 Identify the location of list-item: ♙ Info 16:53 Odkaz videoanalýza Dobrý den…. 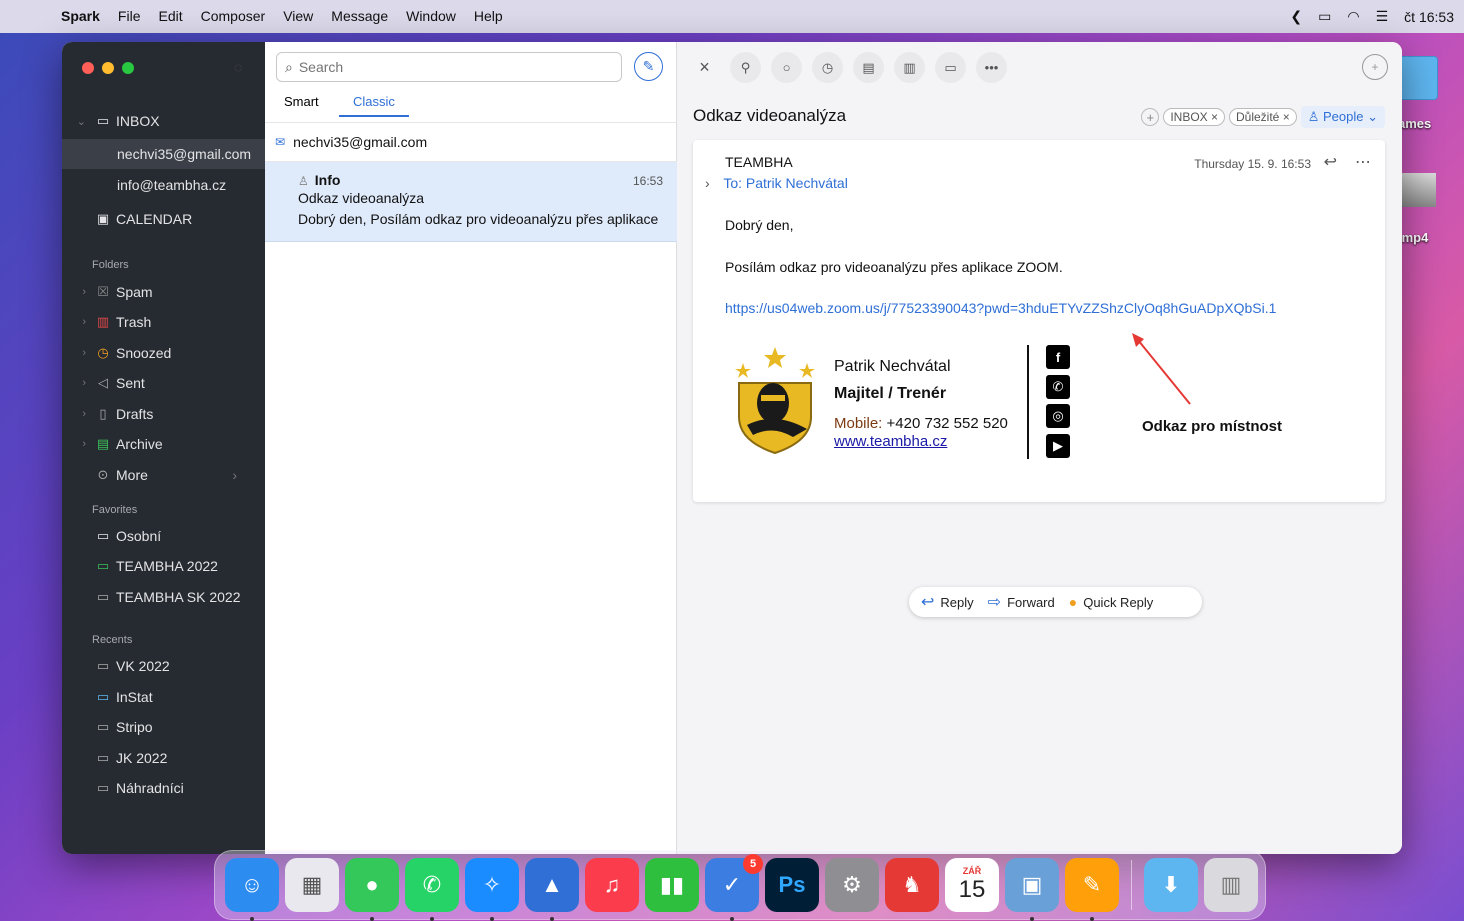
(471, 202).